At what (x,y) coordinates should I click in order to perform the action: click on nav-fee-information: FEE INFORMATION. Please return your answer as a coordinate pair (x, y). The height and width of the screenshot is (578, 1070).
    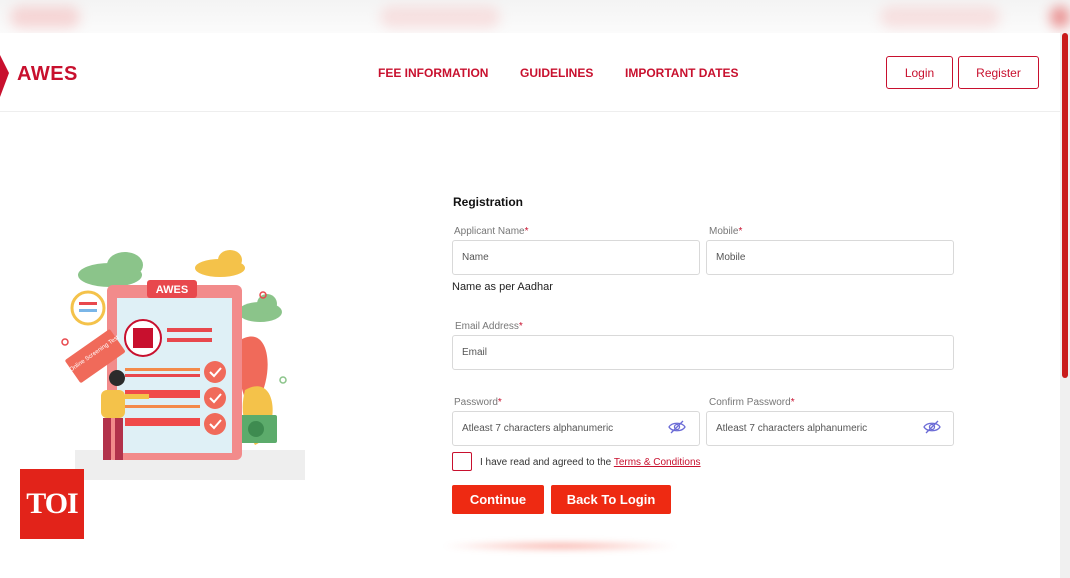
    Looking at the image, I should click on (433, 73).